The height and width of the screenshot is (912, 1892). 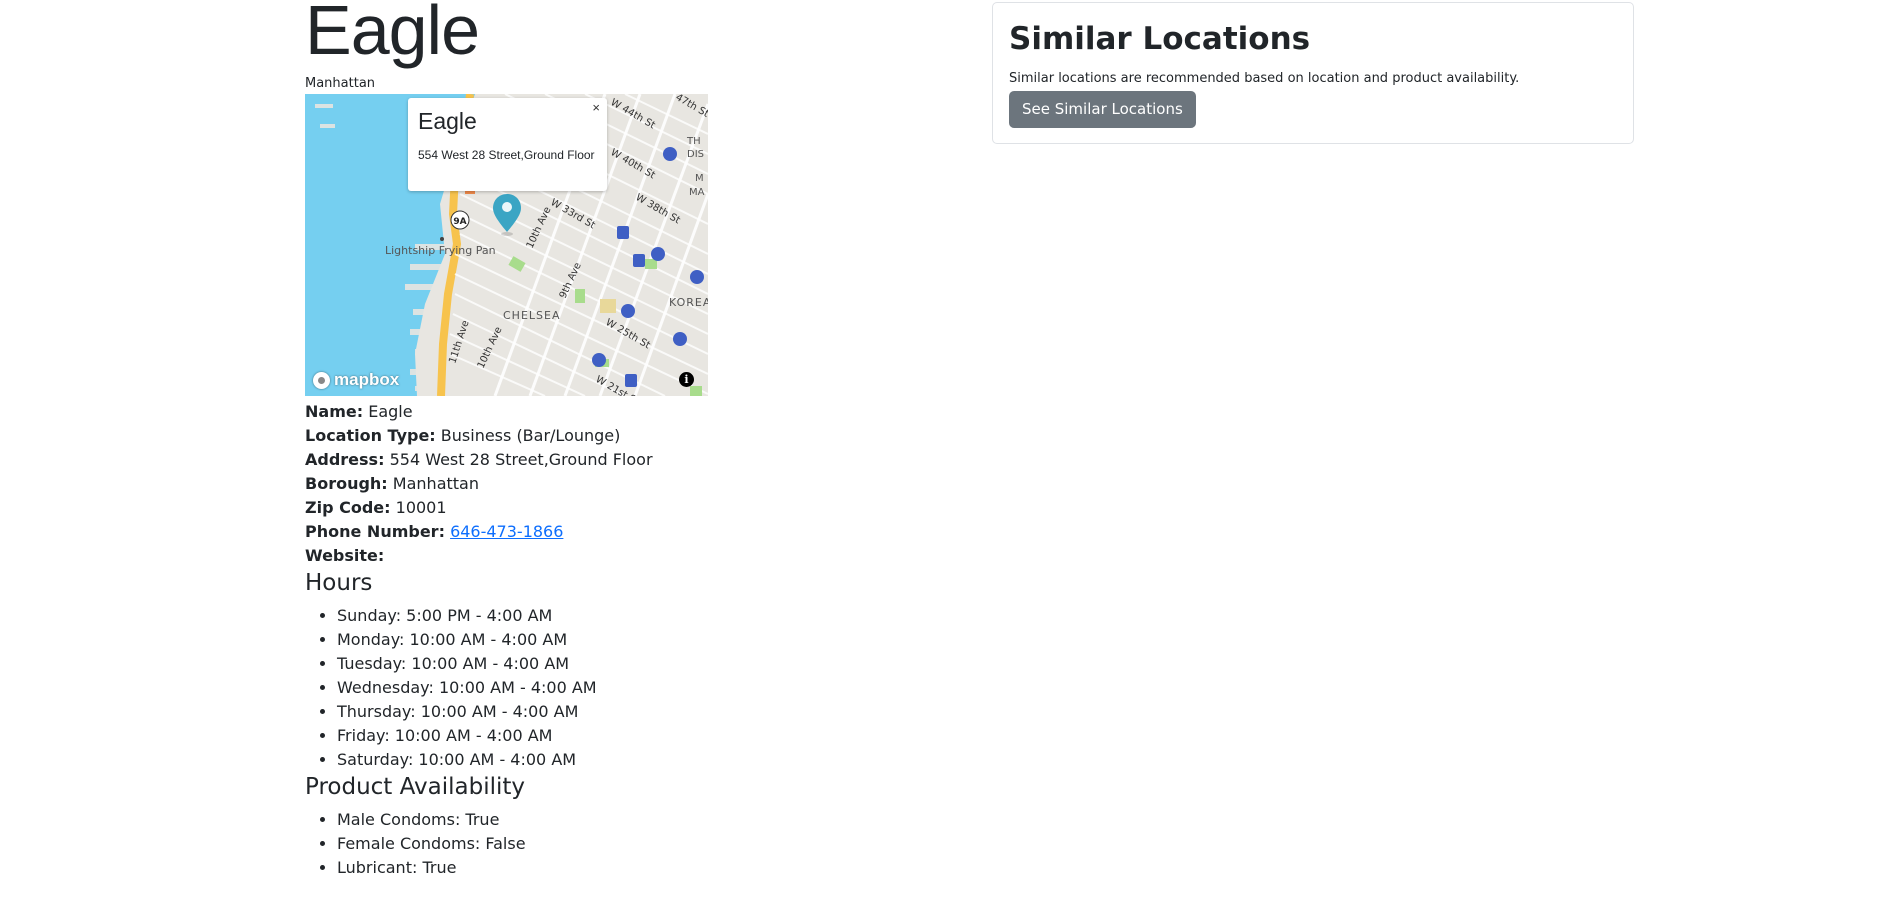 What do you see at coordinates (691, 107) in the screenshot?
I see `map-label-w47: 47th St` at bounding box center [691, 107].